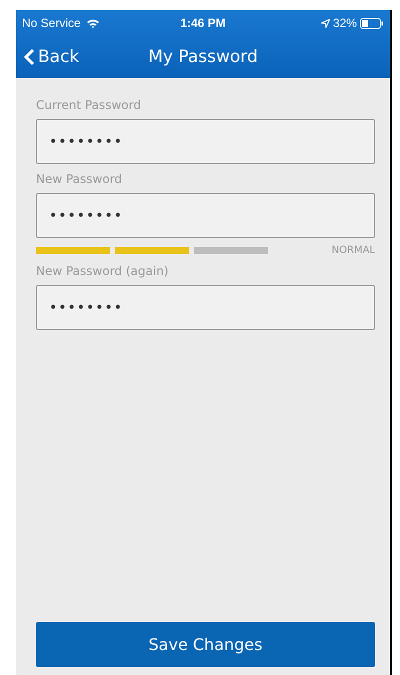 The height and width of the screenshot is (675, 400). What do you see at coordinates (205, 644) in the screenshot?
I see `save-button: Save Changes` at bounding box center [205, 644].